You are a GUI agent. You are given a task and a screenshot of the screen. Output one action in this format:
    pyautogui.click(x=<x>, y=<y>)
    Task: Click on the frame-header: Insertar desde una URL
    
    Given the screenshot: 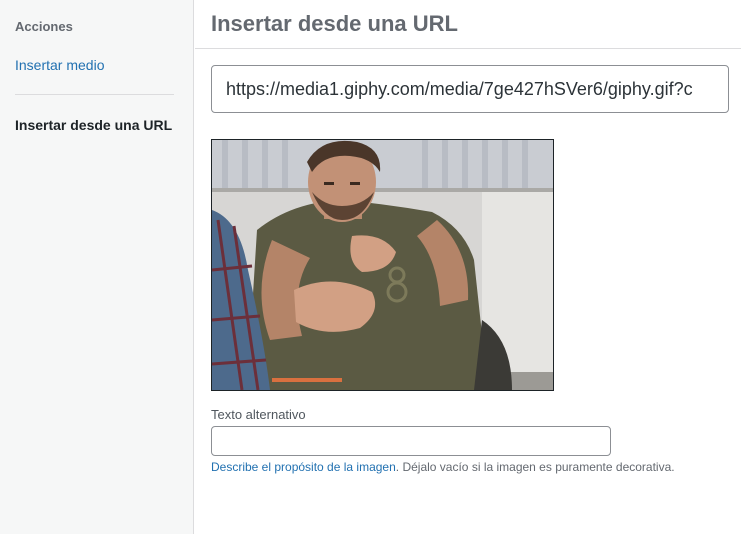 What is the action you would take?
    pyautogui.click(x=468, y=24)
    